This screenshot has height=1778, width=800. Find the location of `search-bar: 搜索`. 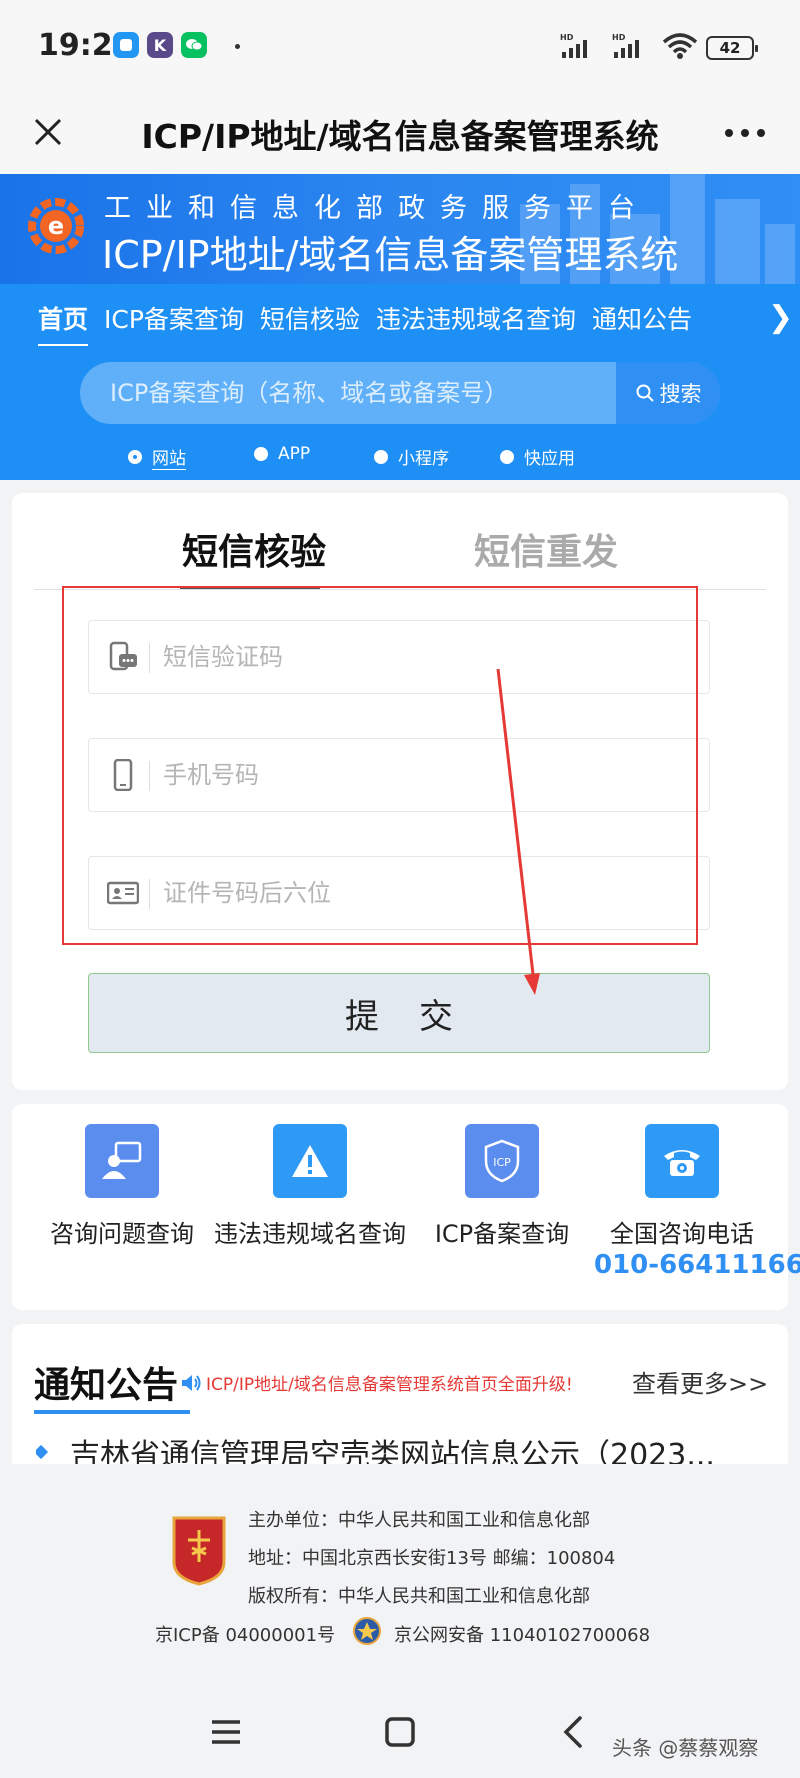

search-bar: 搜索 is located at coordinates (400, 393).